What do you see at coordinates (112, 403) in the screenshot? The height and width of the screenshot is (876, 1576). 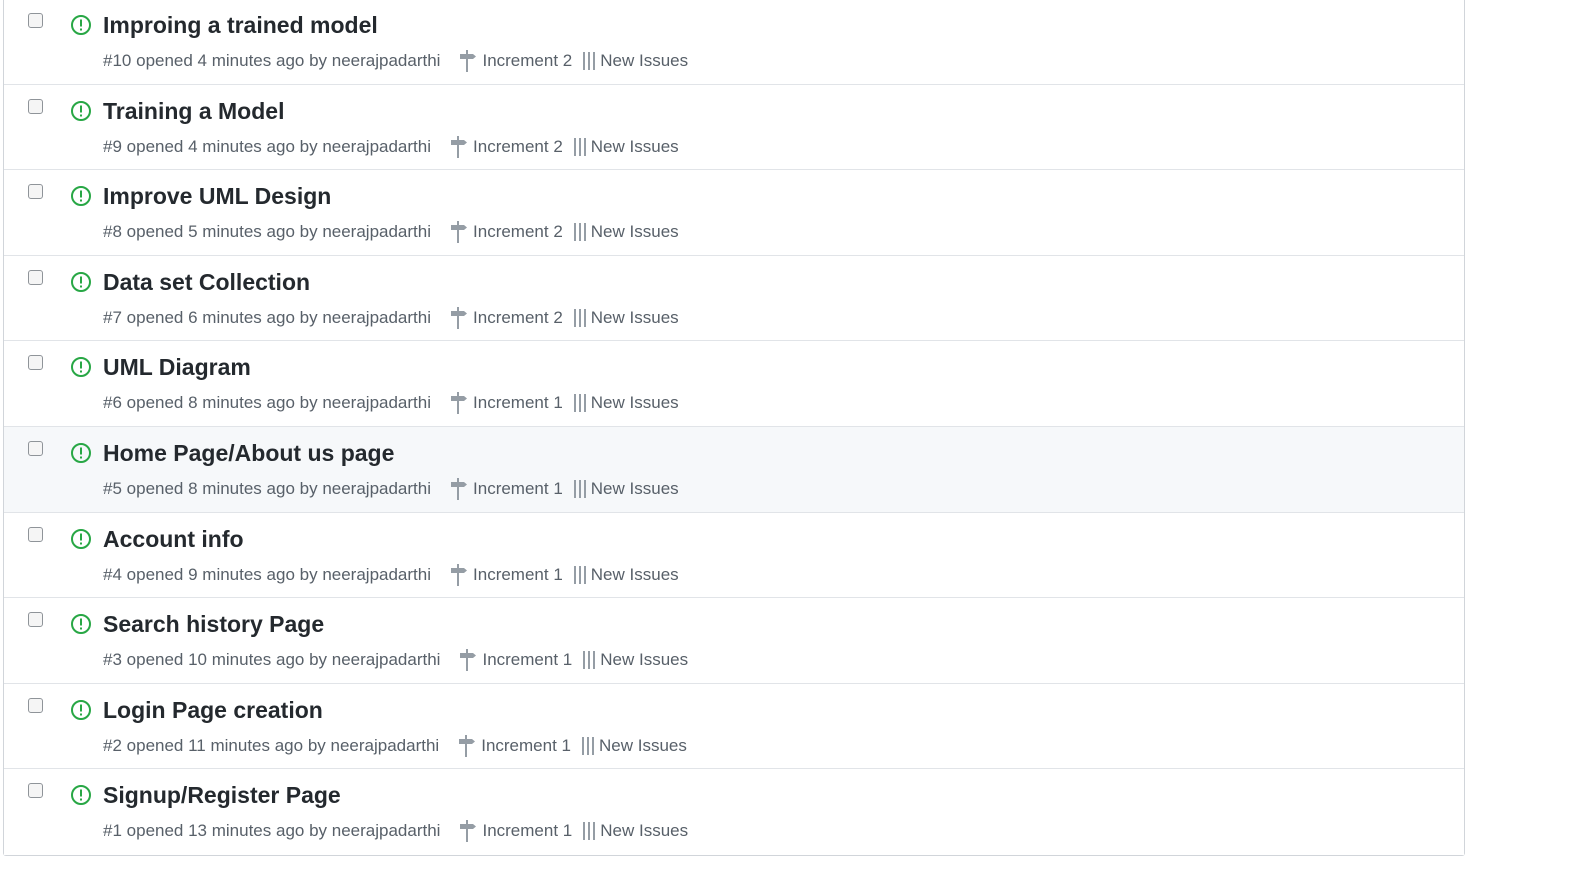 I see `issue-number: #6` at bounding box center [112, 403].